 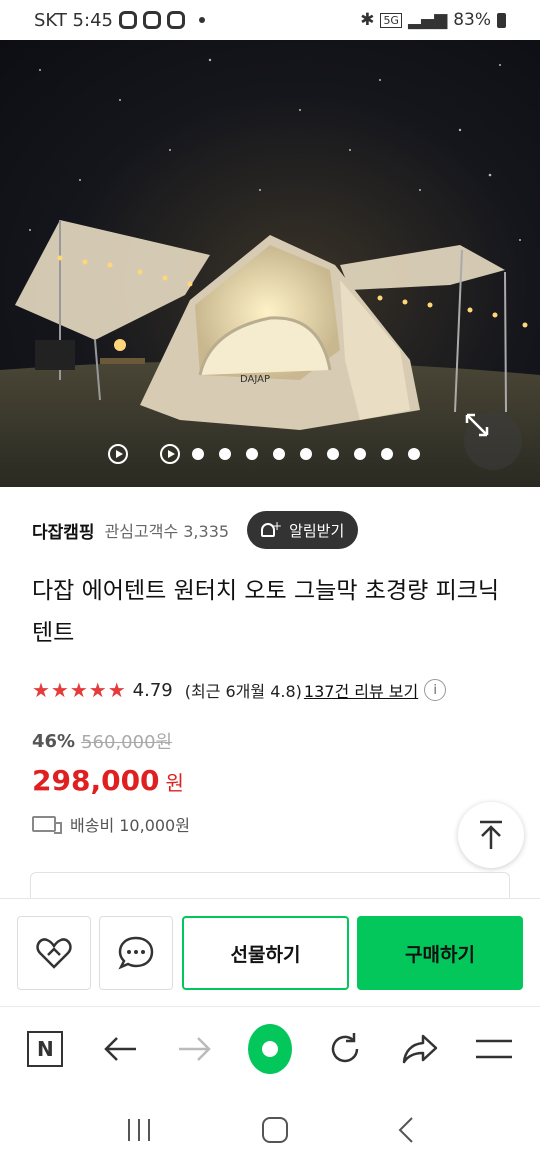 I want to click on talk-icon, so click(x=136, y=953).